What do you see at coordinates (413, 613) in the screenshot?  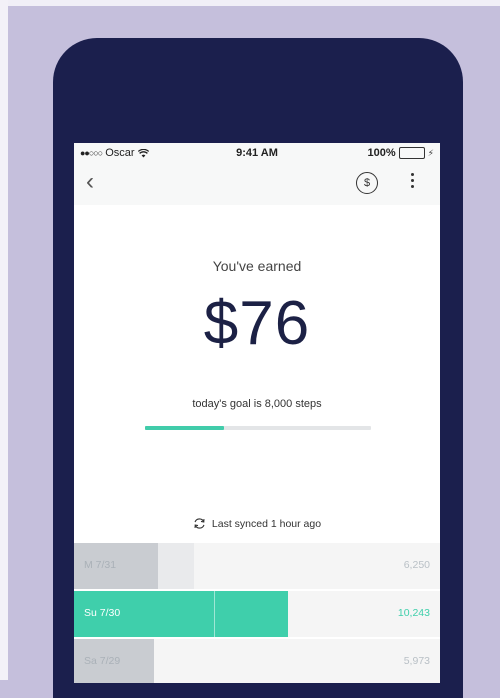 I see `day-steps: 10,243` at bounding box center [413, 613].